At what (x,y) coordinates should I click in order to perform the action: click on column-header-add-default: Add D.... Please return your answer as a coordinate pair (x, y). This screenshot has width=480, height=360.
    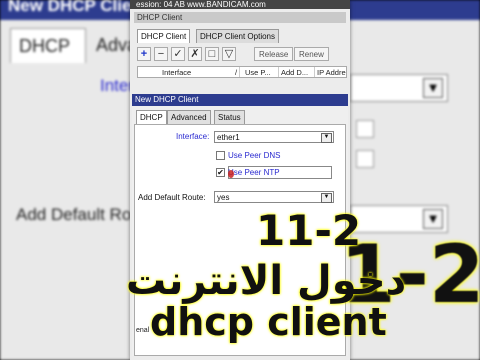
    Looking at the image, I should click on (297, 72).